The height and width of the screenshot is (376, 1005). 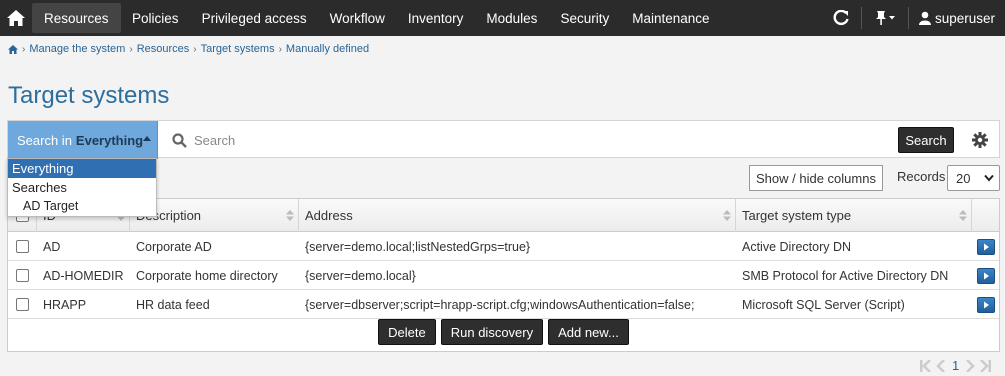 What do you see at coordinates (329, 215) in the screenshot?
I see `header-address-label: Address` at bounding box center [329, 215].